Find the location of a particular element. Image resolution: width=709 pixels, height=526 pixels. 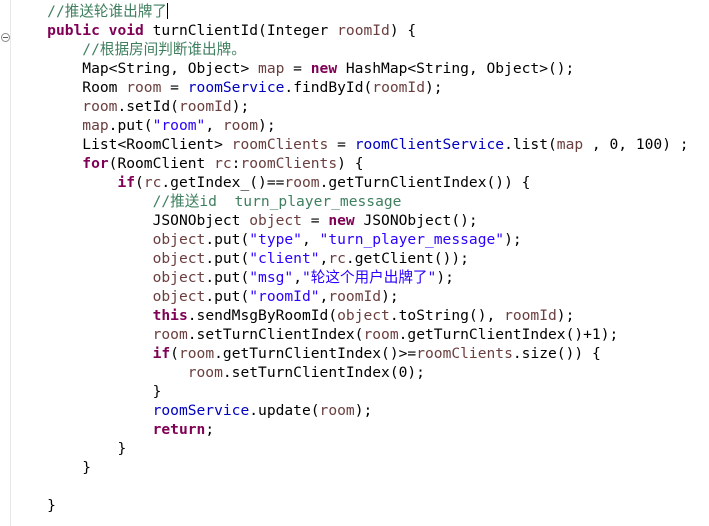

code-token: "room" is located at coordinates (179, 125).